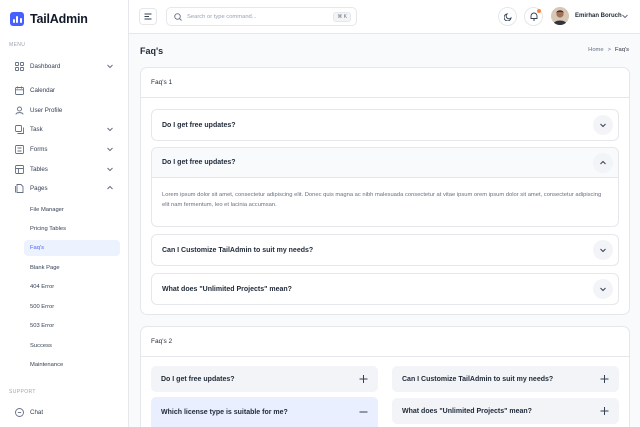  What do you see at coordinates (17, 19) in the screenshot?
I see `brand-logo-icon` at bounding box center [17, 19].